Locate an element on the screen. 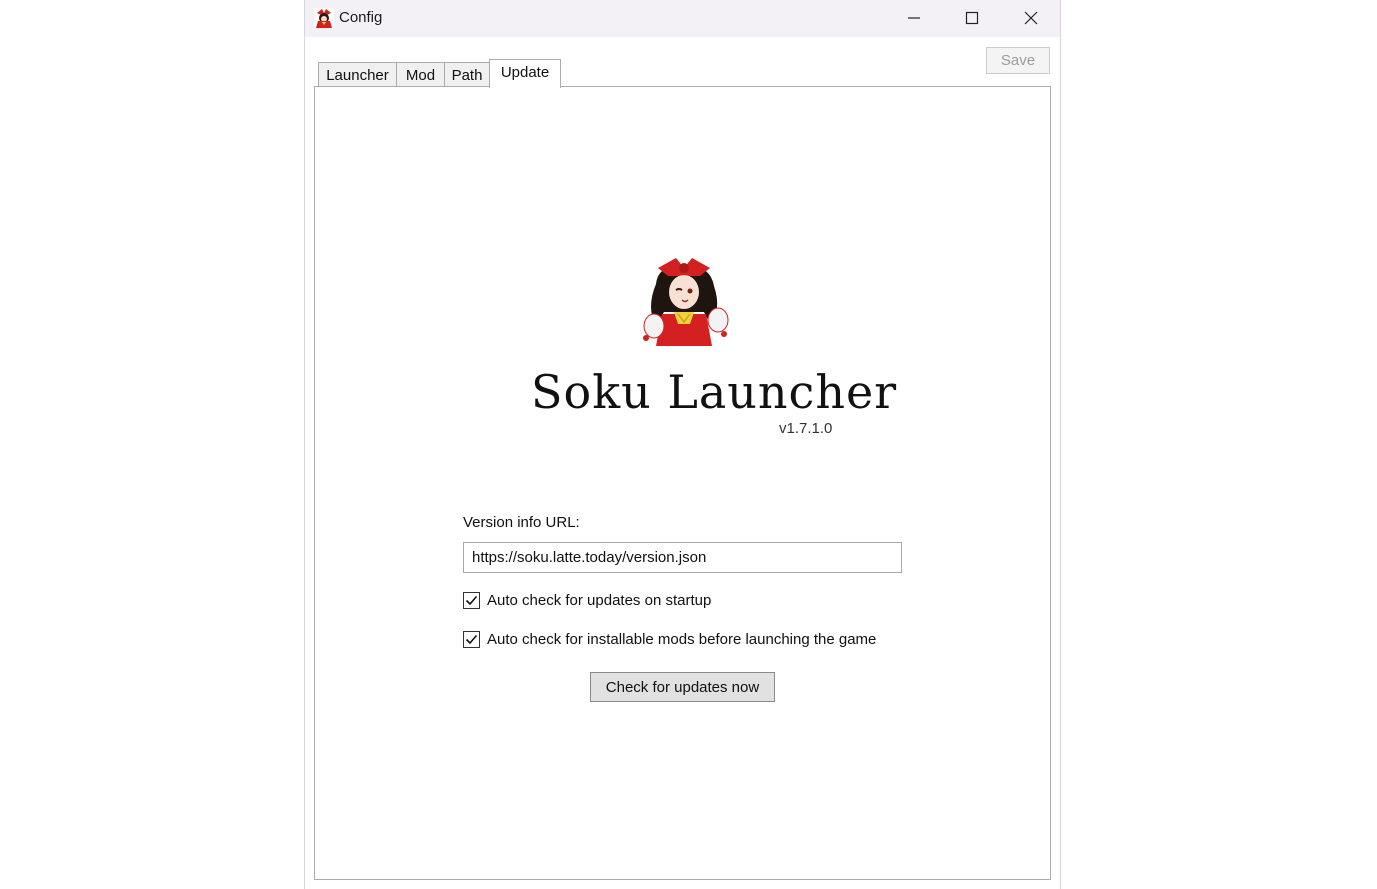  tab-update: Update is located at coordinates (525, 73).